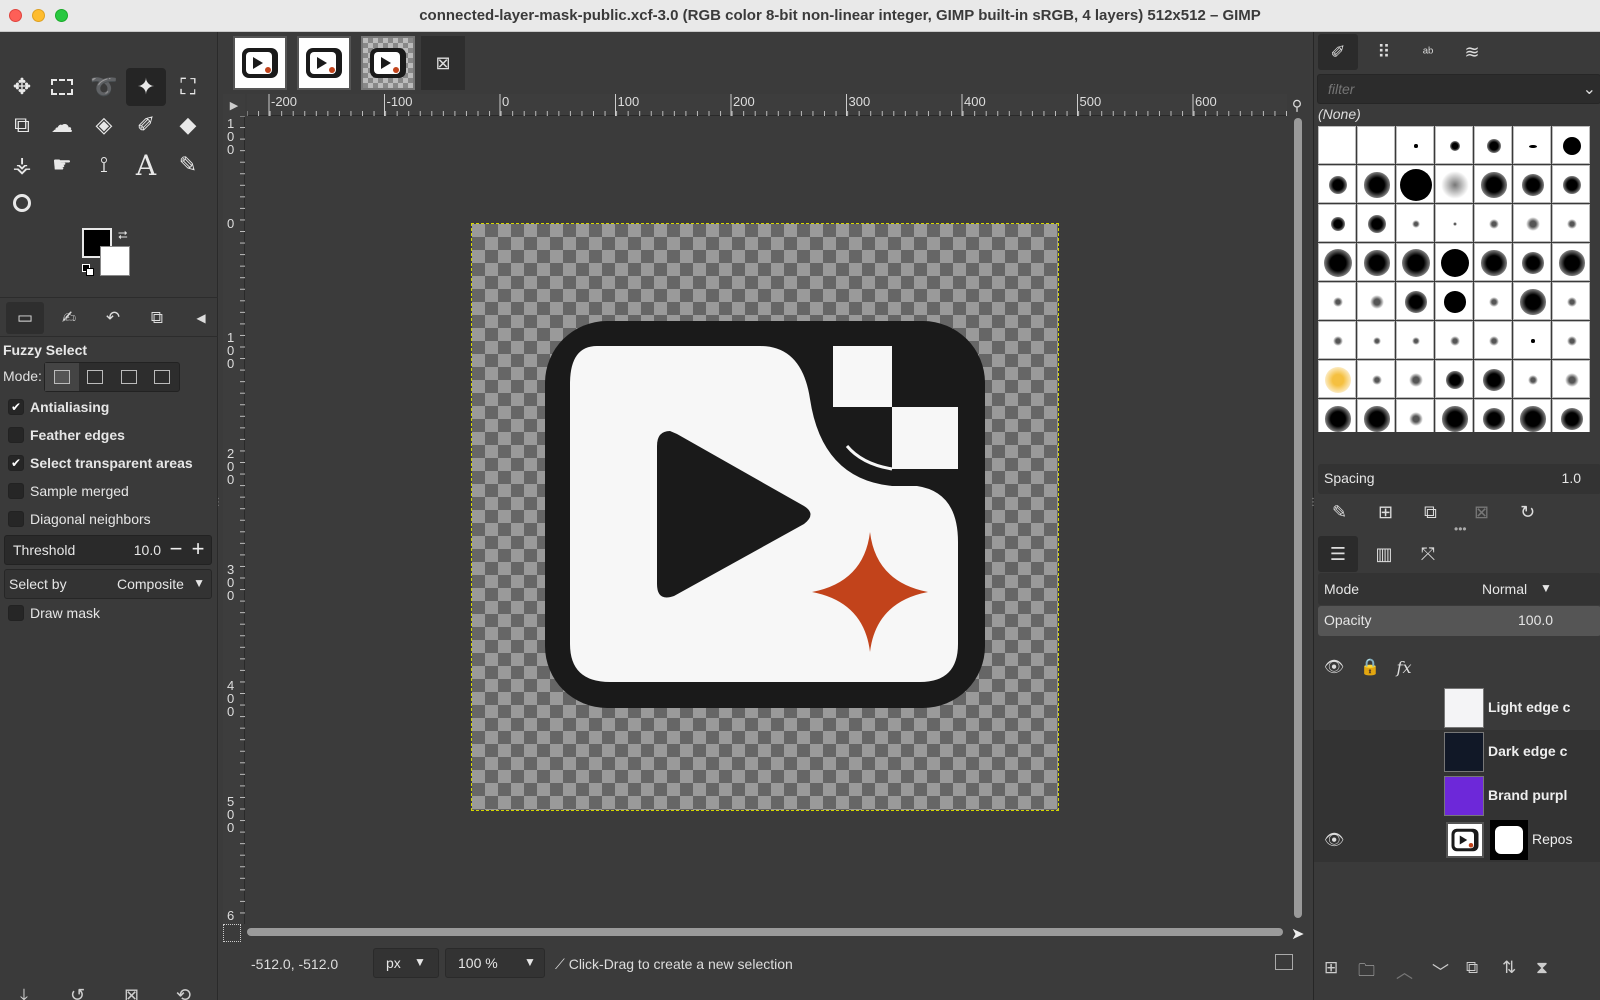 This screenshot has width=1600, height=1000. Describe the element at coordinates (443, 63) in the screenshot. I see `close-image-tab-button: ⊠` at that location.